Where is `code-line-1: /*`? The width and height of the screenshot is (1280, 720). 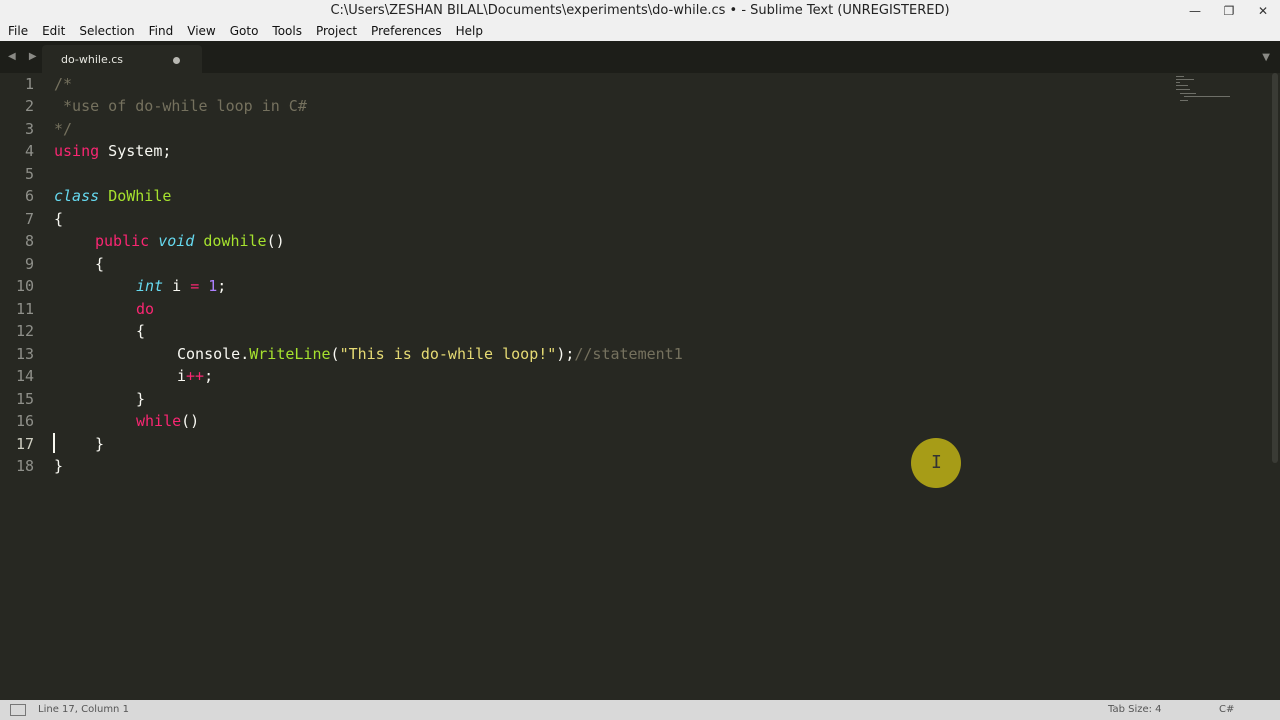
code-line-1: /* is located at coordinates (63, 84).